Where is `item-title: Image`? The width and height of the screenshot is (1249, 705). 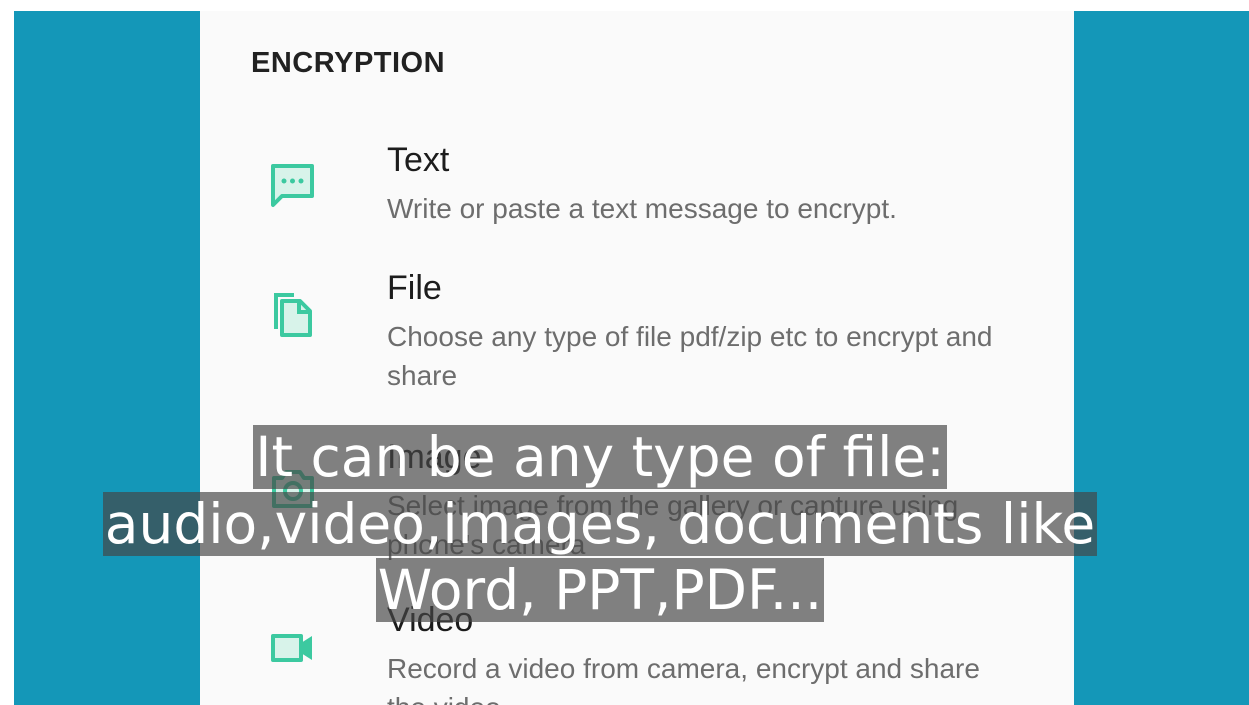 item-title: Image is located at coordinates (434, 457).